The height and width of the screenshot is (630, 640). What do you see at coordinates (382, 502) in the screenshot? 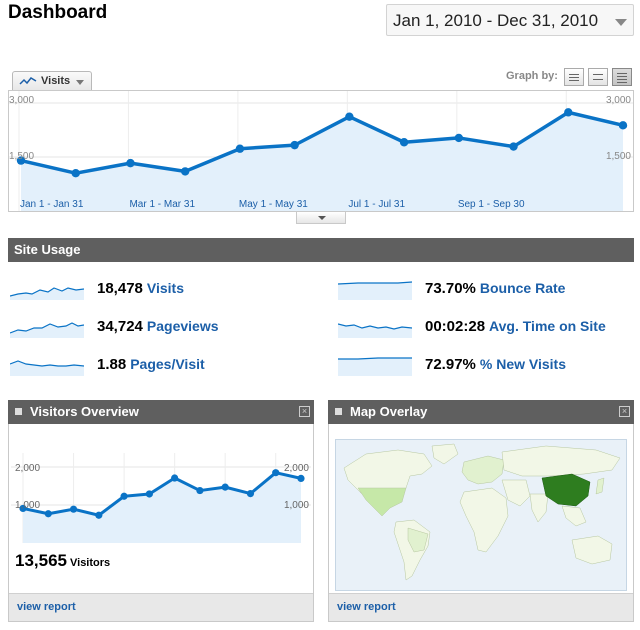
I see `map-region-usa` at bounding box center [382, 502].